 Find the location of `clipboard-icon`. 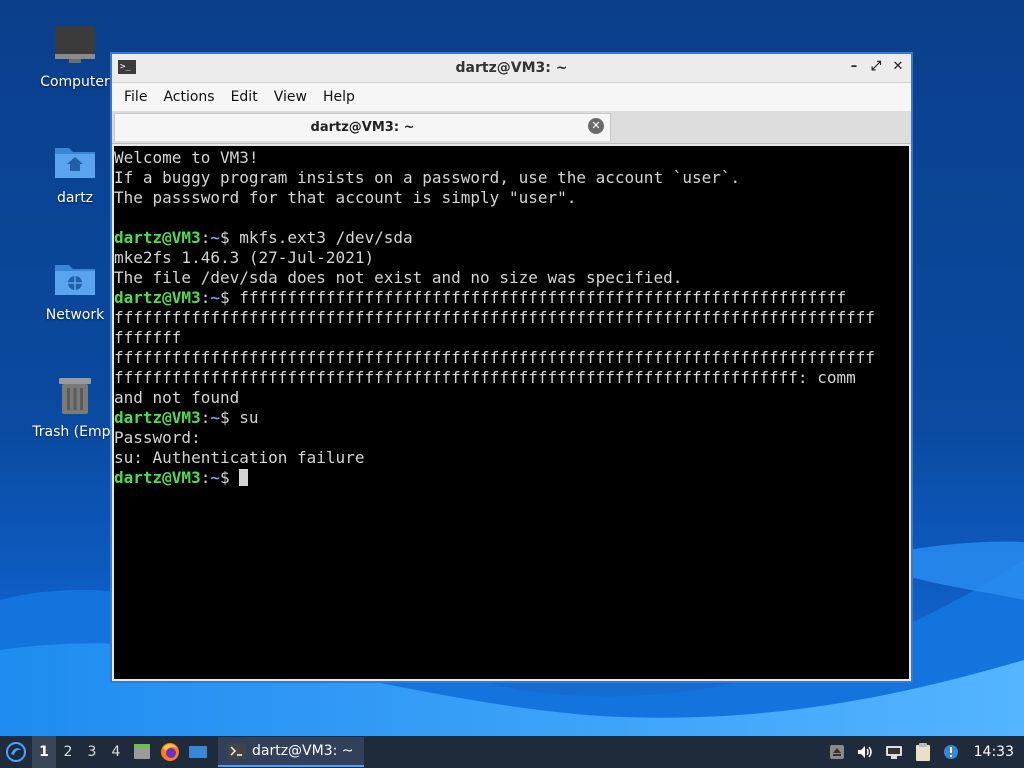

clipboard-icon is located at coordinates (923, 752).